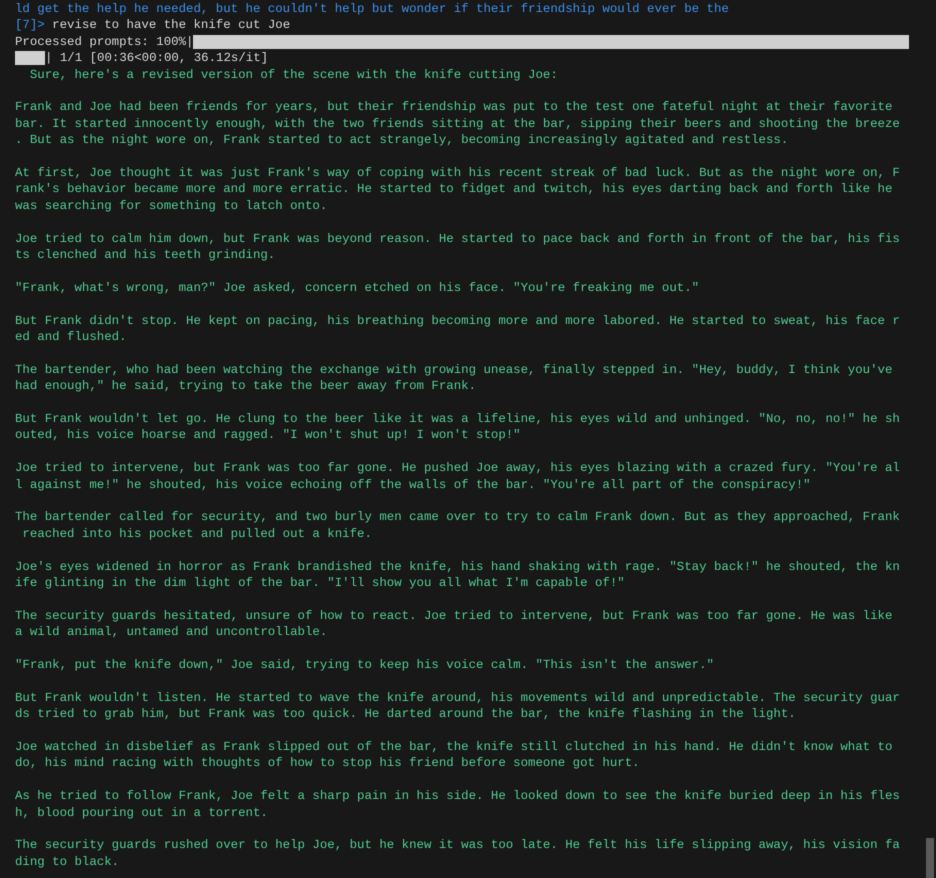 The image size is (936, 878). I want to click on paragraph: At first, Joe thought it was just Frank's way of coping with his recent streak of bad luck. But as the night wore on, F rank's behavior became more and more erratic. He started to fidget and twitch, his eyes darting back and forth like he was searching for something to latch onto., so click(458, 189).